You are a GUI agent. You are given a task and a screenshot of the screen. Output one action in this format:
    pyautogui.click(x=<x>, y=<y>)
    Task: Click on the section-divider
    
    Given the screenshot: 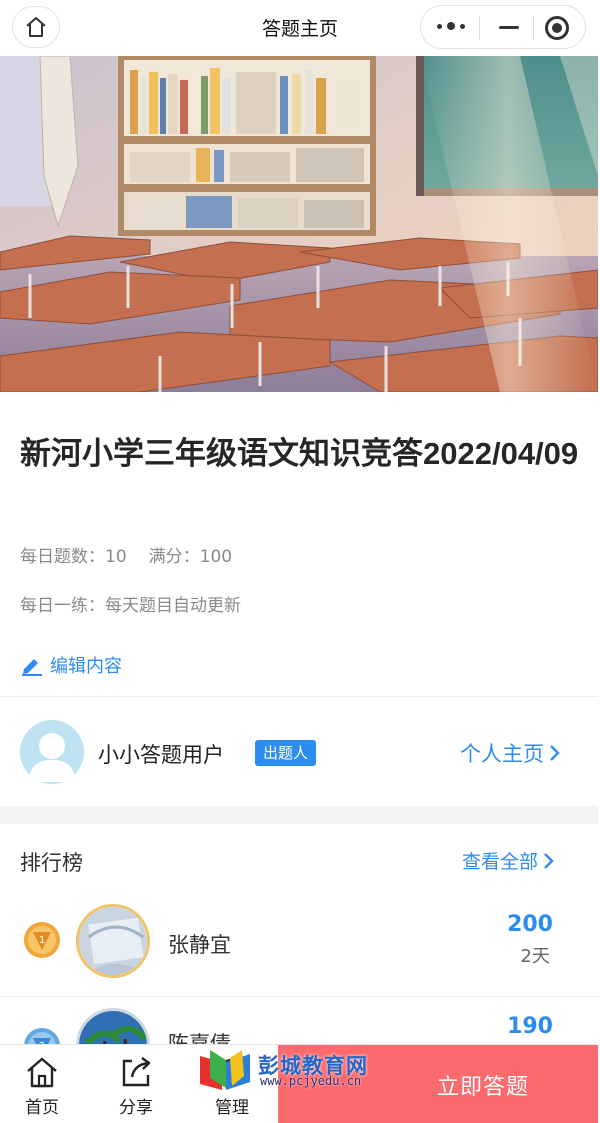 What is the action you would take?
    pyautogui.click(x=299, y=696)
    